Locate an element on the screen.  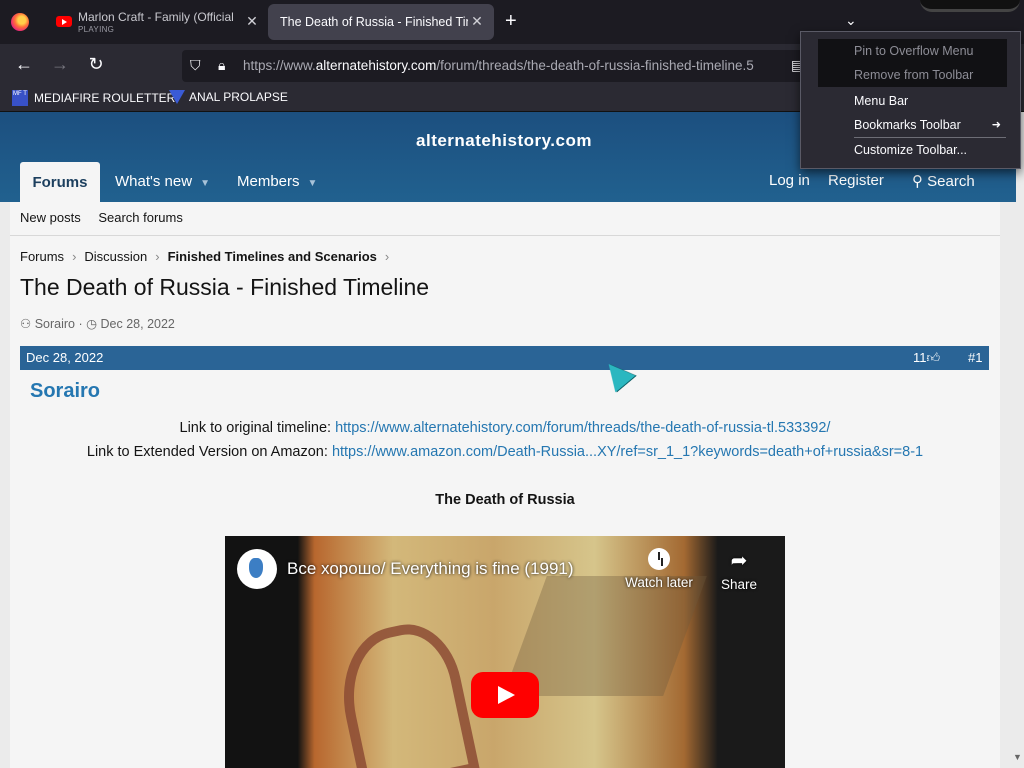
watch-later-button: Watch later is located at coordinates (659, 569).